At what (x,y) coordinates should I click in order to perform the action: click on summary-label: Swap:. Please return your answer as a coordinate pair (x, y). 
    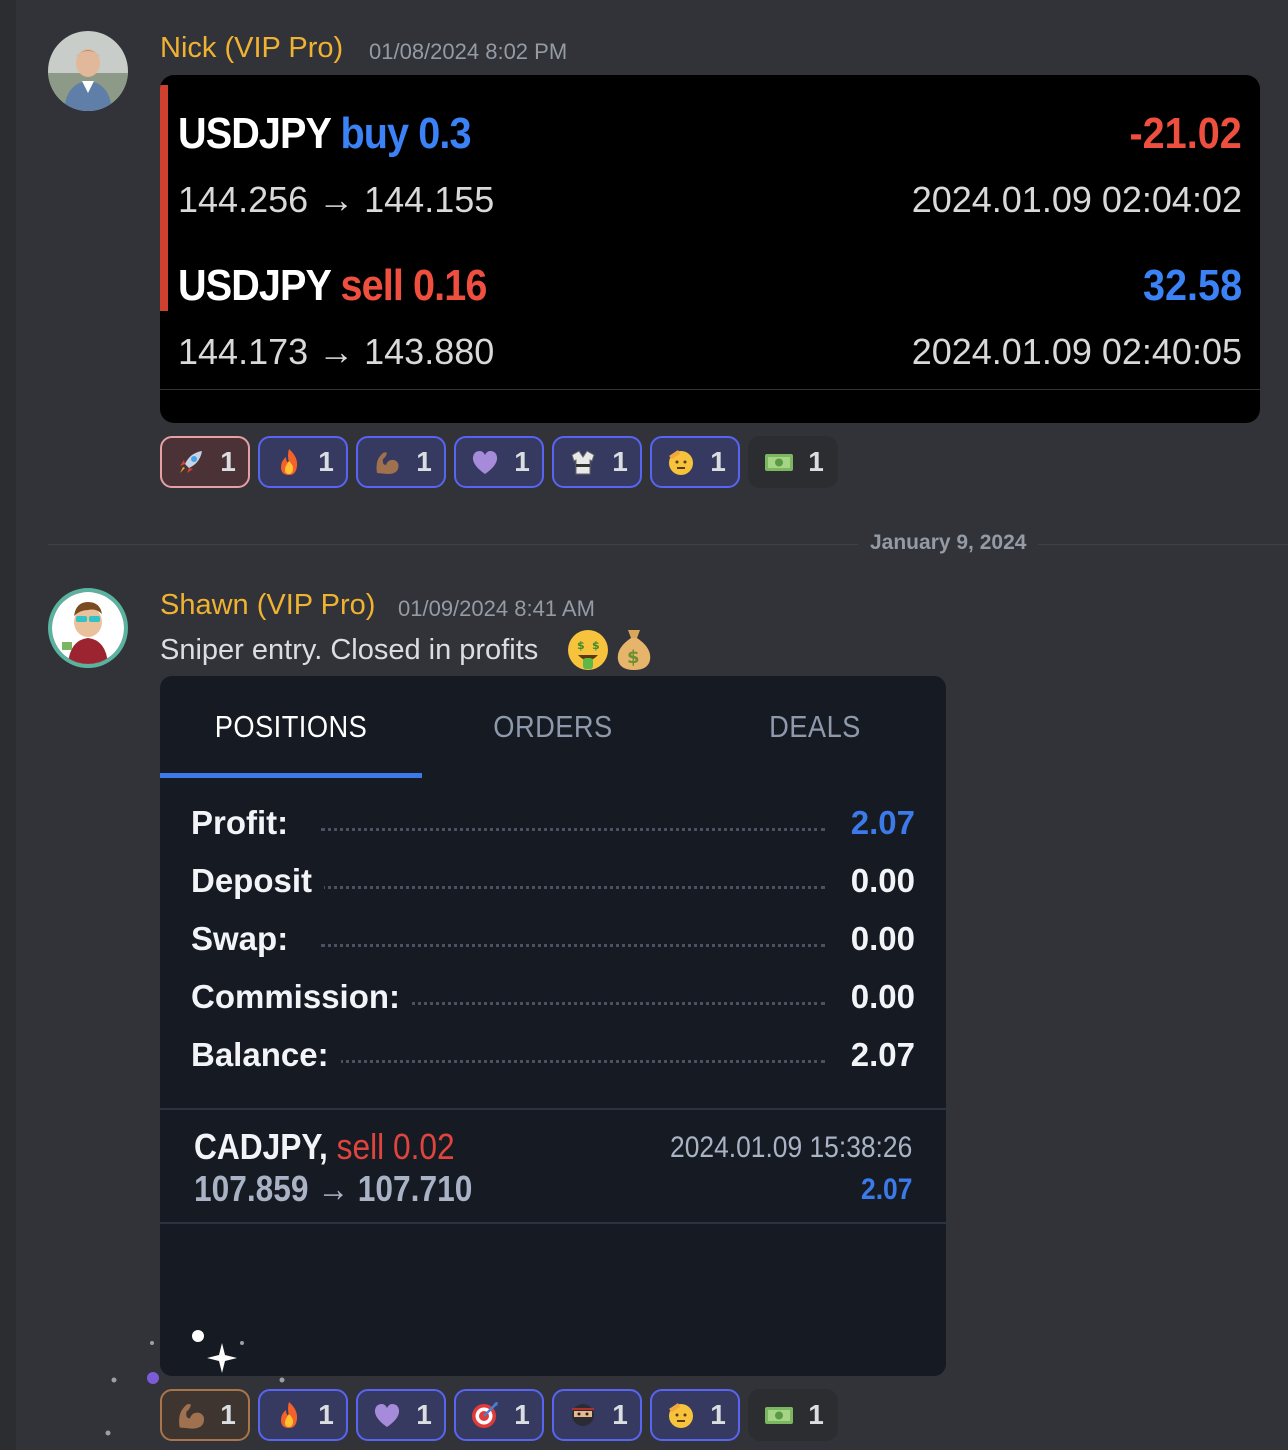
    Looking at the image, I should click on (246, 939).